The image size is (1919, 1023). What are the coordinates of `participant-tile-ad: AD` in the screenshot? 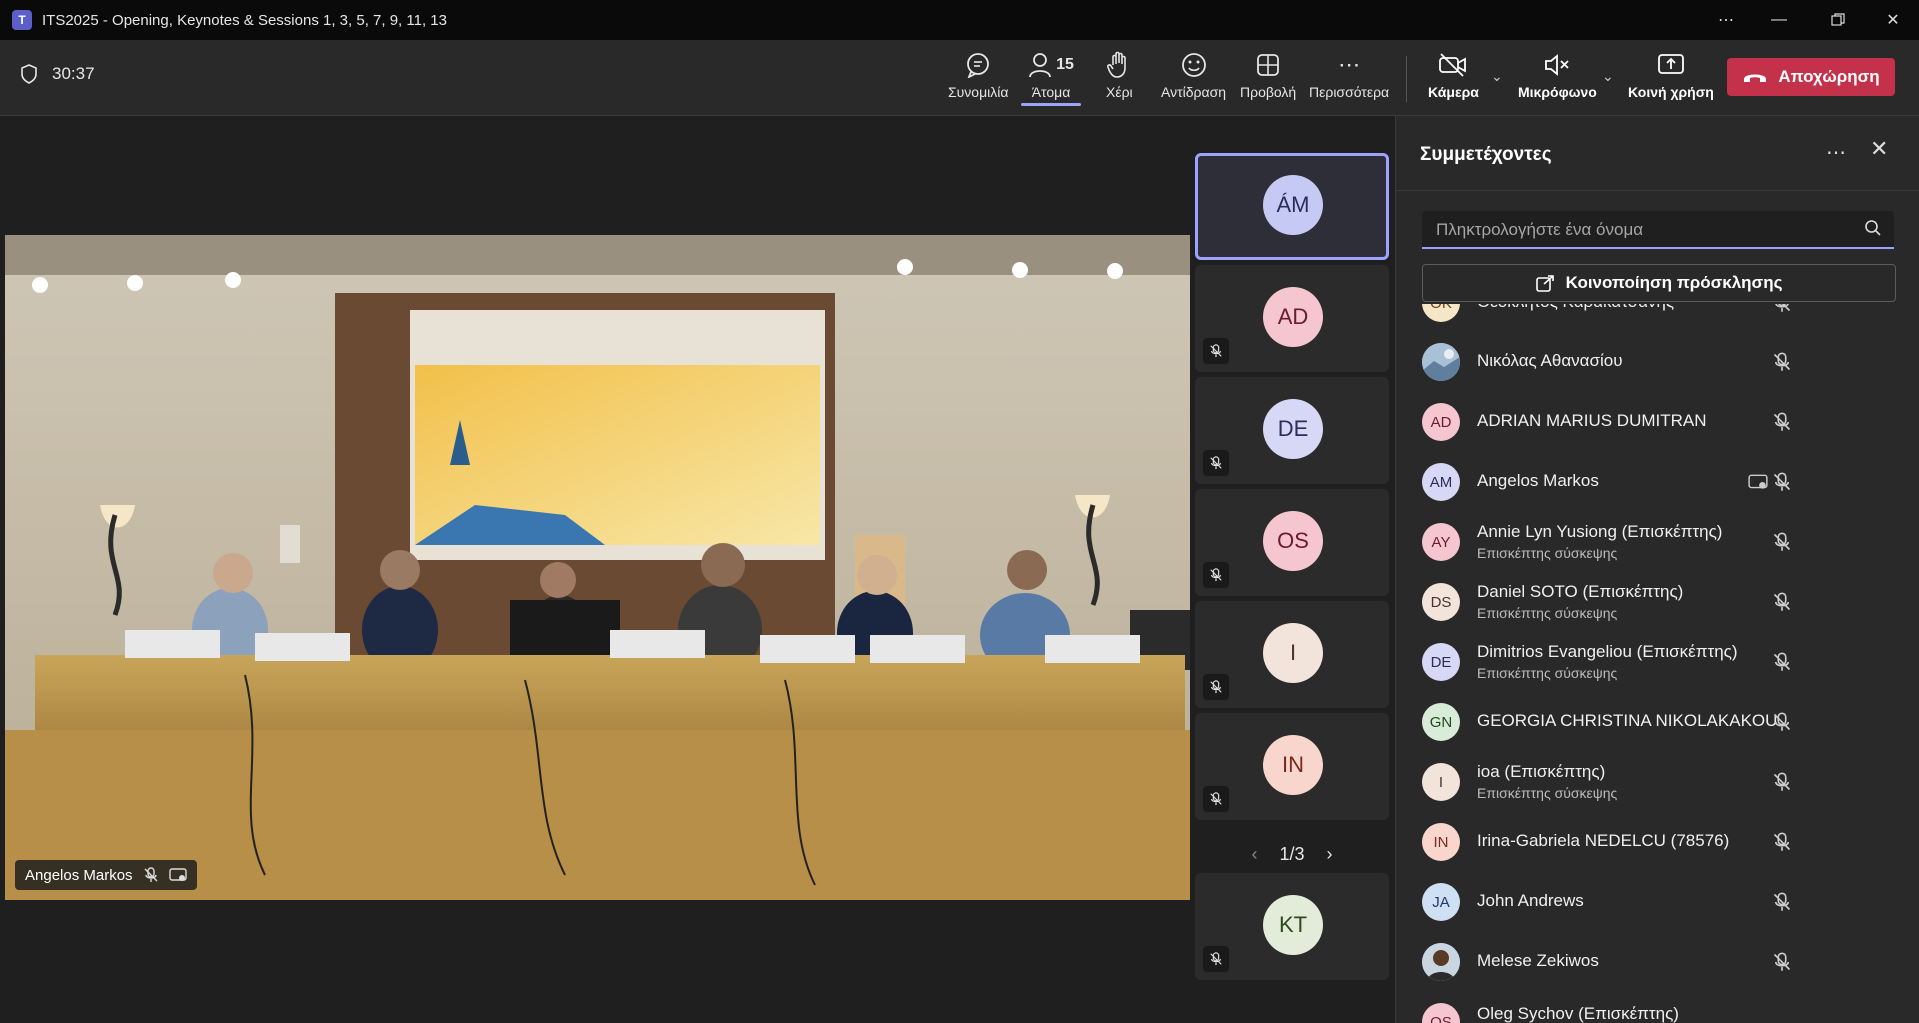 It's located at (1292, 318).